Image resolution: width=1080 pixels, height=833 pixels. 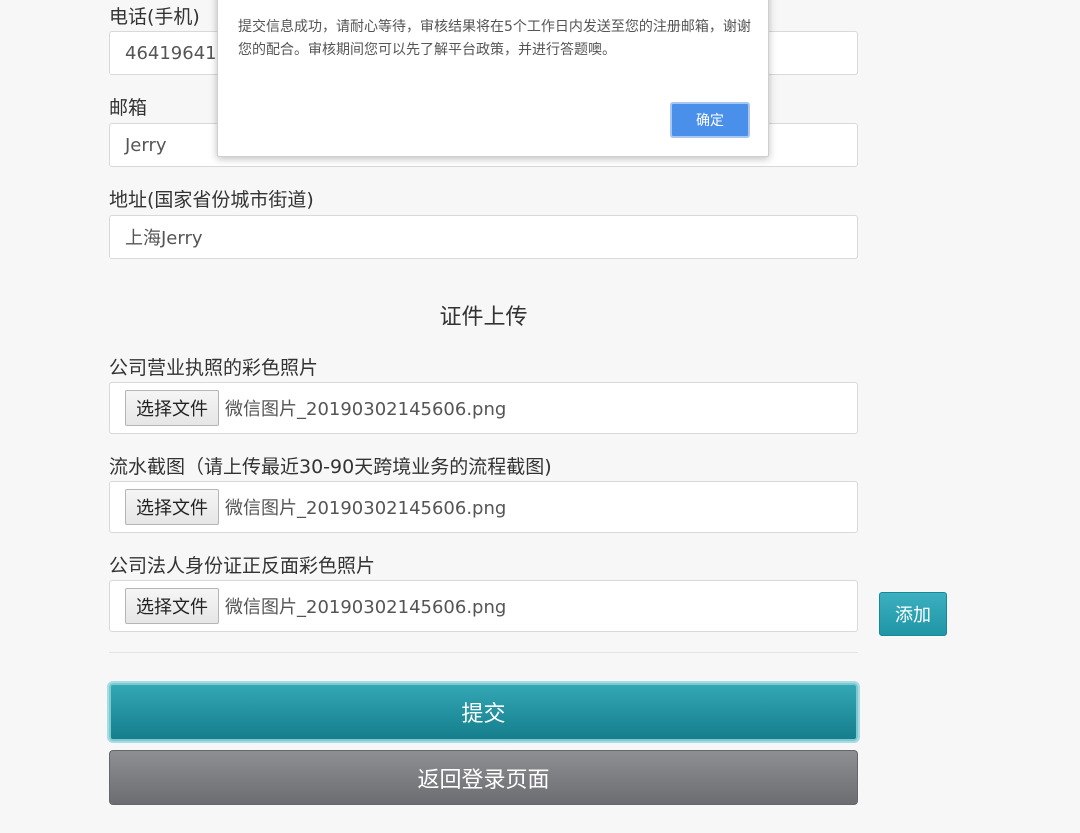 I want to click on add-button: 添加, so click(x=913, y=614).